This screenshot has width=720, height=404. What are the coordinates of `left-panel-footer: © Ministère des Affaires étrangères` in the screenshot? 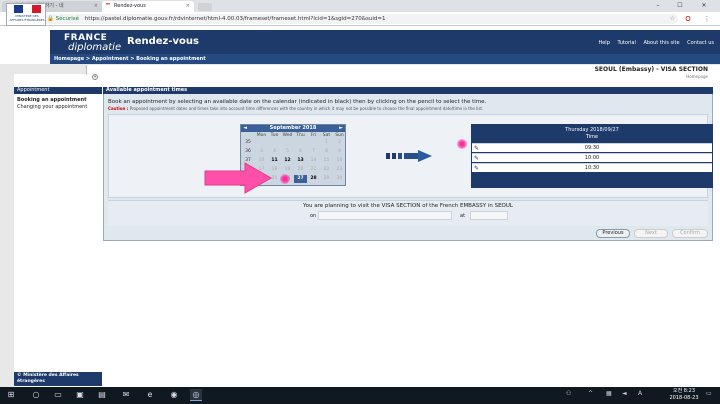 It's located at (58, 379).